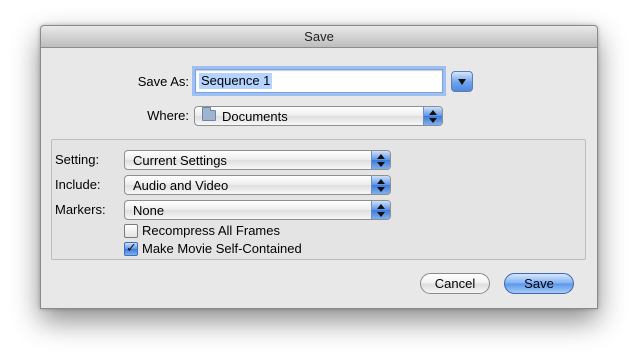 The width and height of the screenshot is (636, 362). I want to click on self-contained-checkbox: ✓, so click(131, 248).